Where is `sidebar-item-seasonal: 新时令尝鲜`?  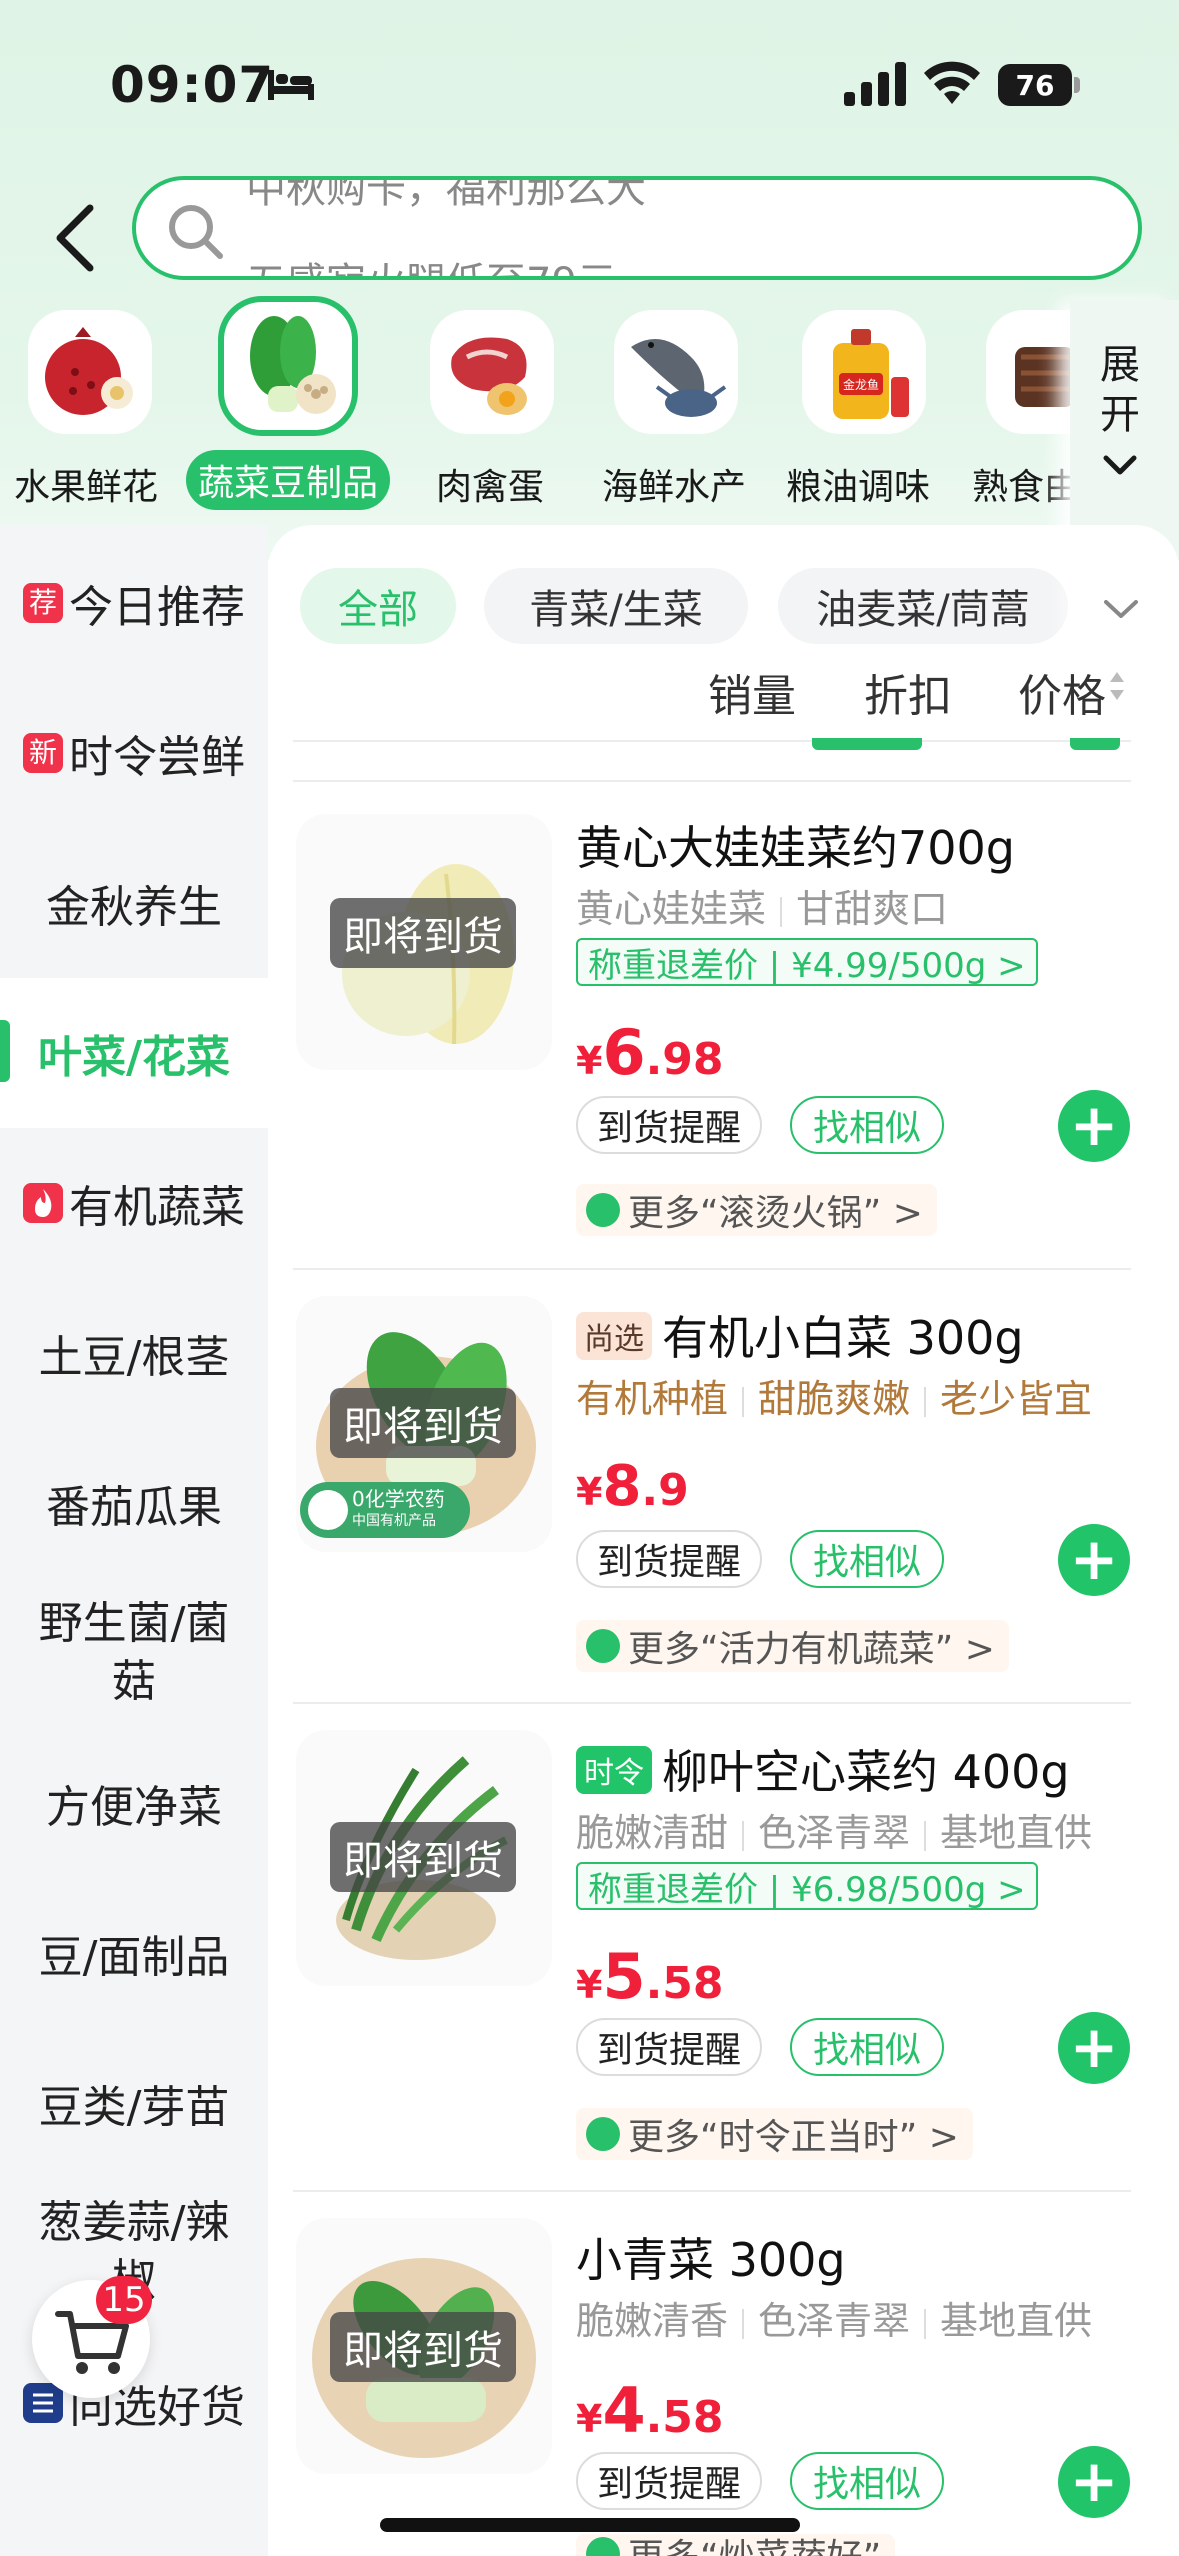
sidebar-item-seasonal: 新时令尝鲜 is located at coordinates (134, 753).